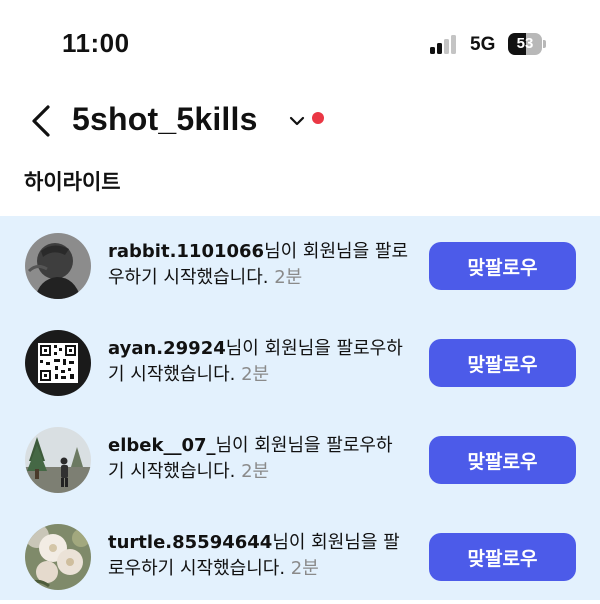 The image size is (600, 604). Describe the element at coordinates (258, 459) in the screenshot. I see `notification-text: elbek__07_님이 회원님을 팔로우하기 시작했습니다. 2분` at that location.